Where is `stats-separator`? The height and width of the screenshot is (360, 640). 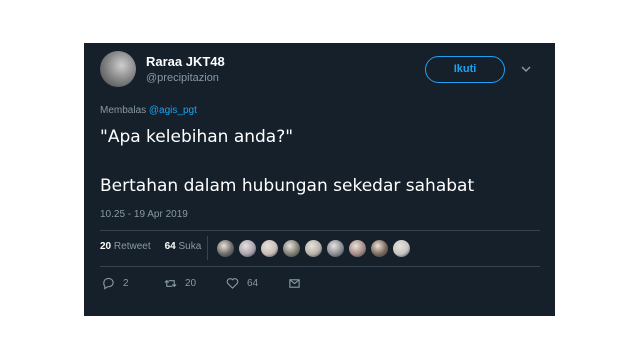 stats-separator is located at coordinates (207, 248).